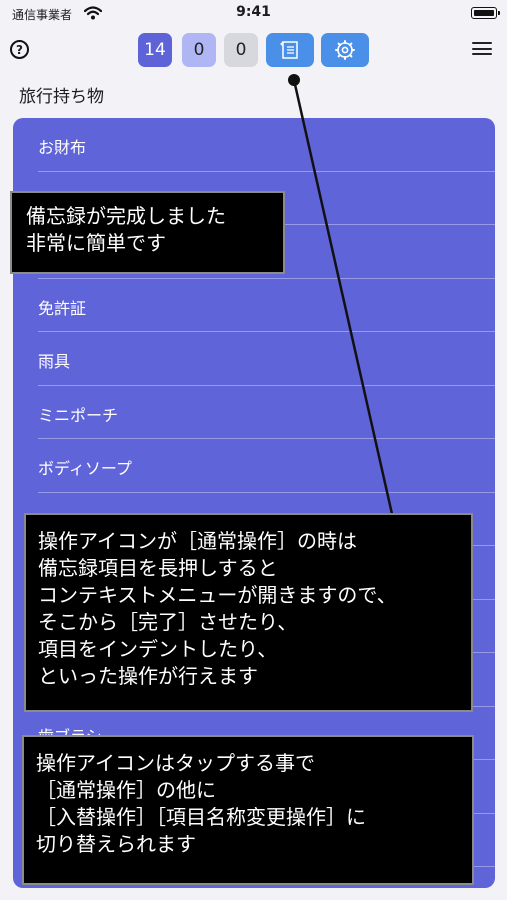 The image size is (507, 900). Describe the element at coordinates (148, 676) in the screenshot. I see `callout-line: といった操作が行えます` at that location.